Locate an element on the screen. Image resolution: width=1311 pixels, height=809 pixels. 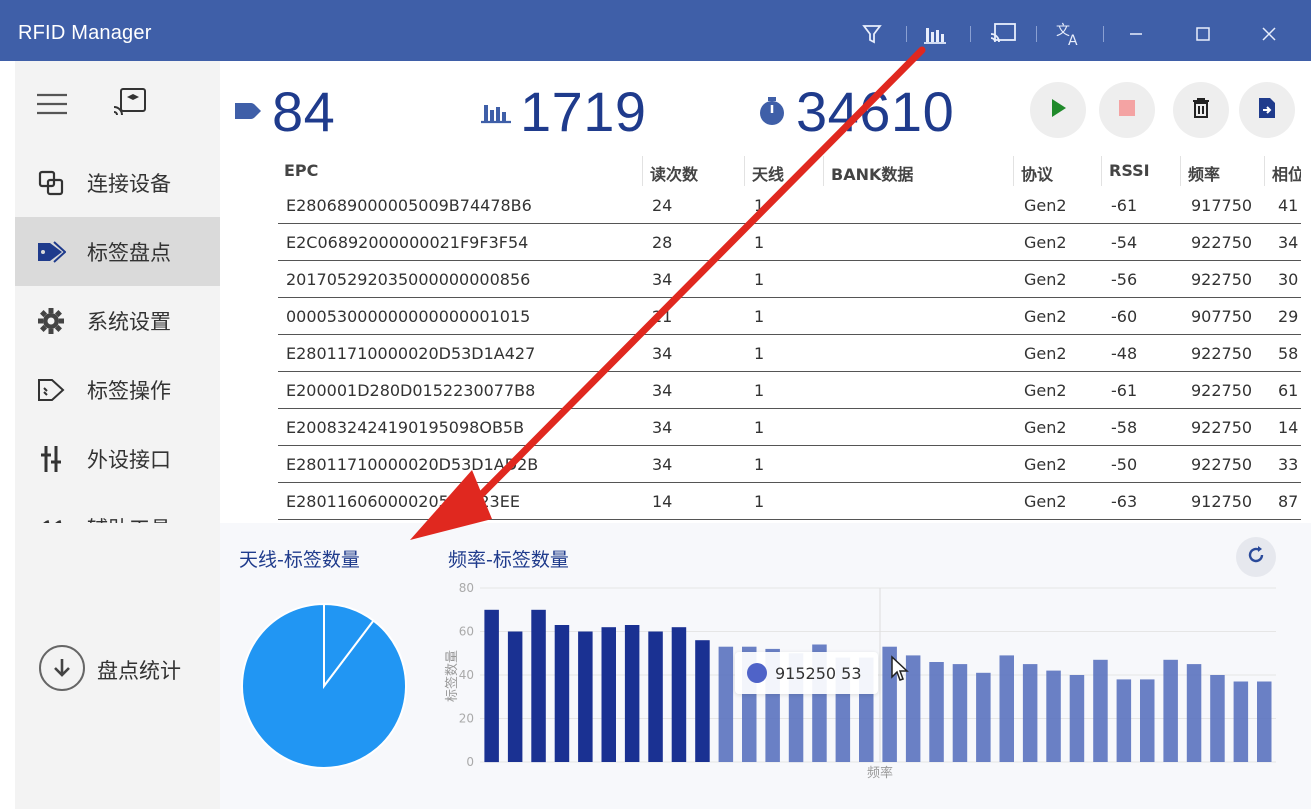
column-header-read-count: 读次数 is located at coordinates (674, 173).